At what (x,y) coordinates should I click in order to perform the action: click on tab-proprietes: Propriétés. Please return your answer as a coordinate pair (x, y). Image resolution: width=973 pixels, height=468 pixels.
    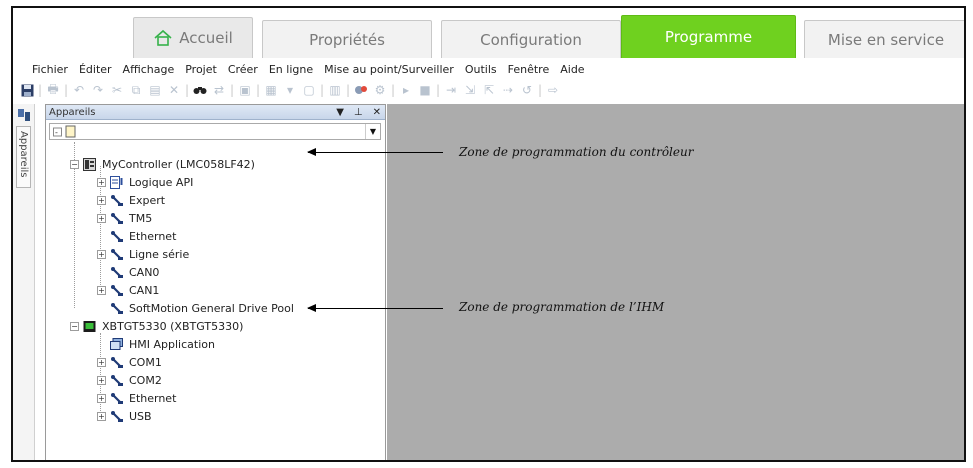
    Looking at the image, I should click on (347, 39).